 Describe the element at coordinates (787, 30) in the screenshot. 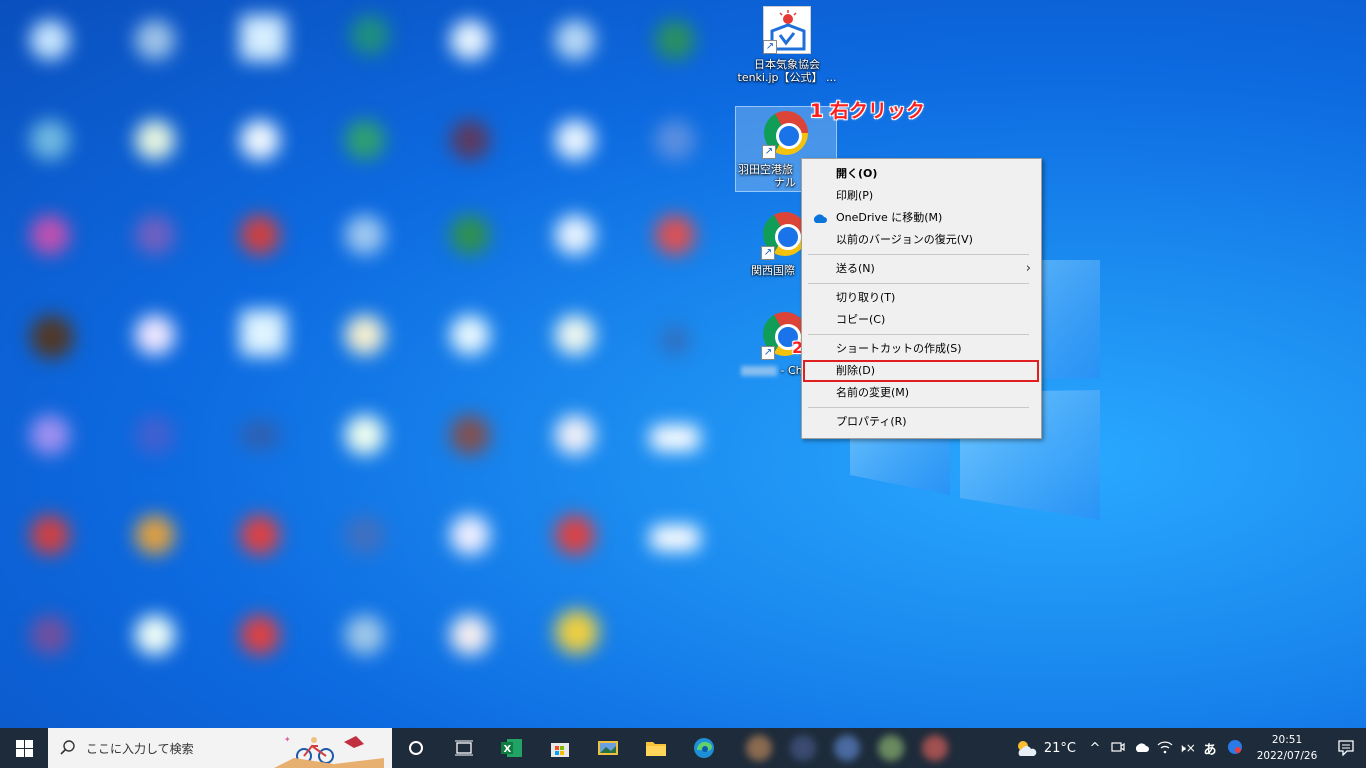

I see `tenki-app-icon: ↗` at that location.